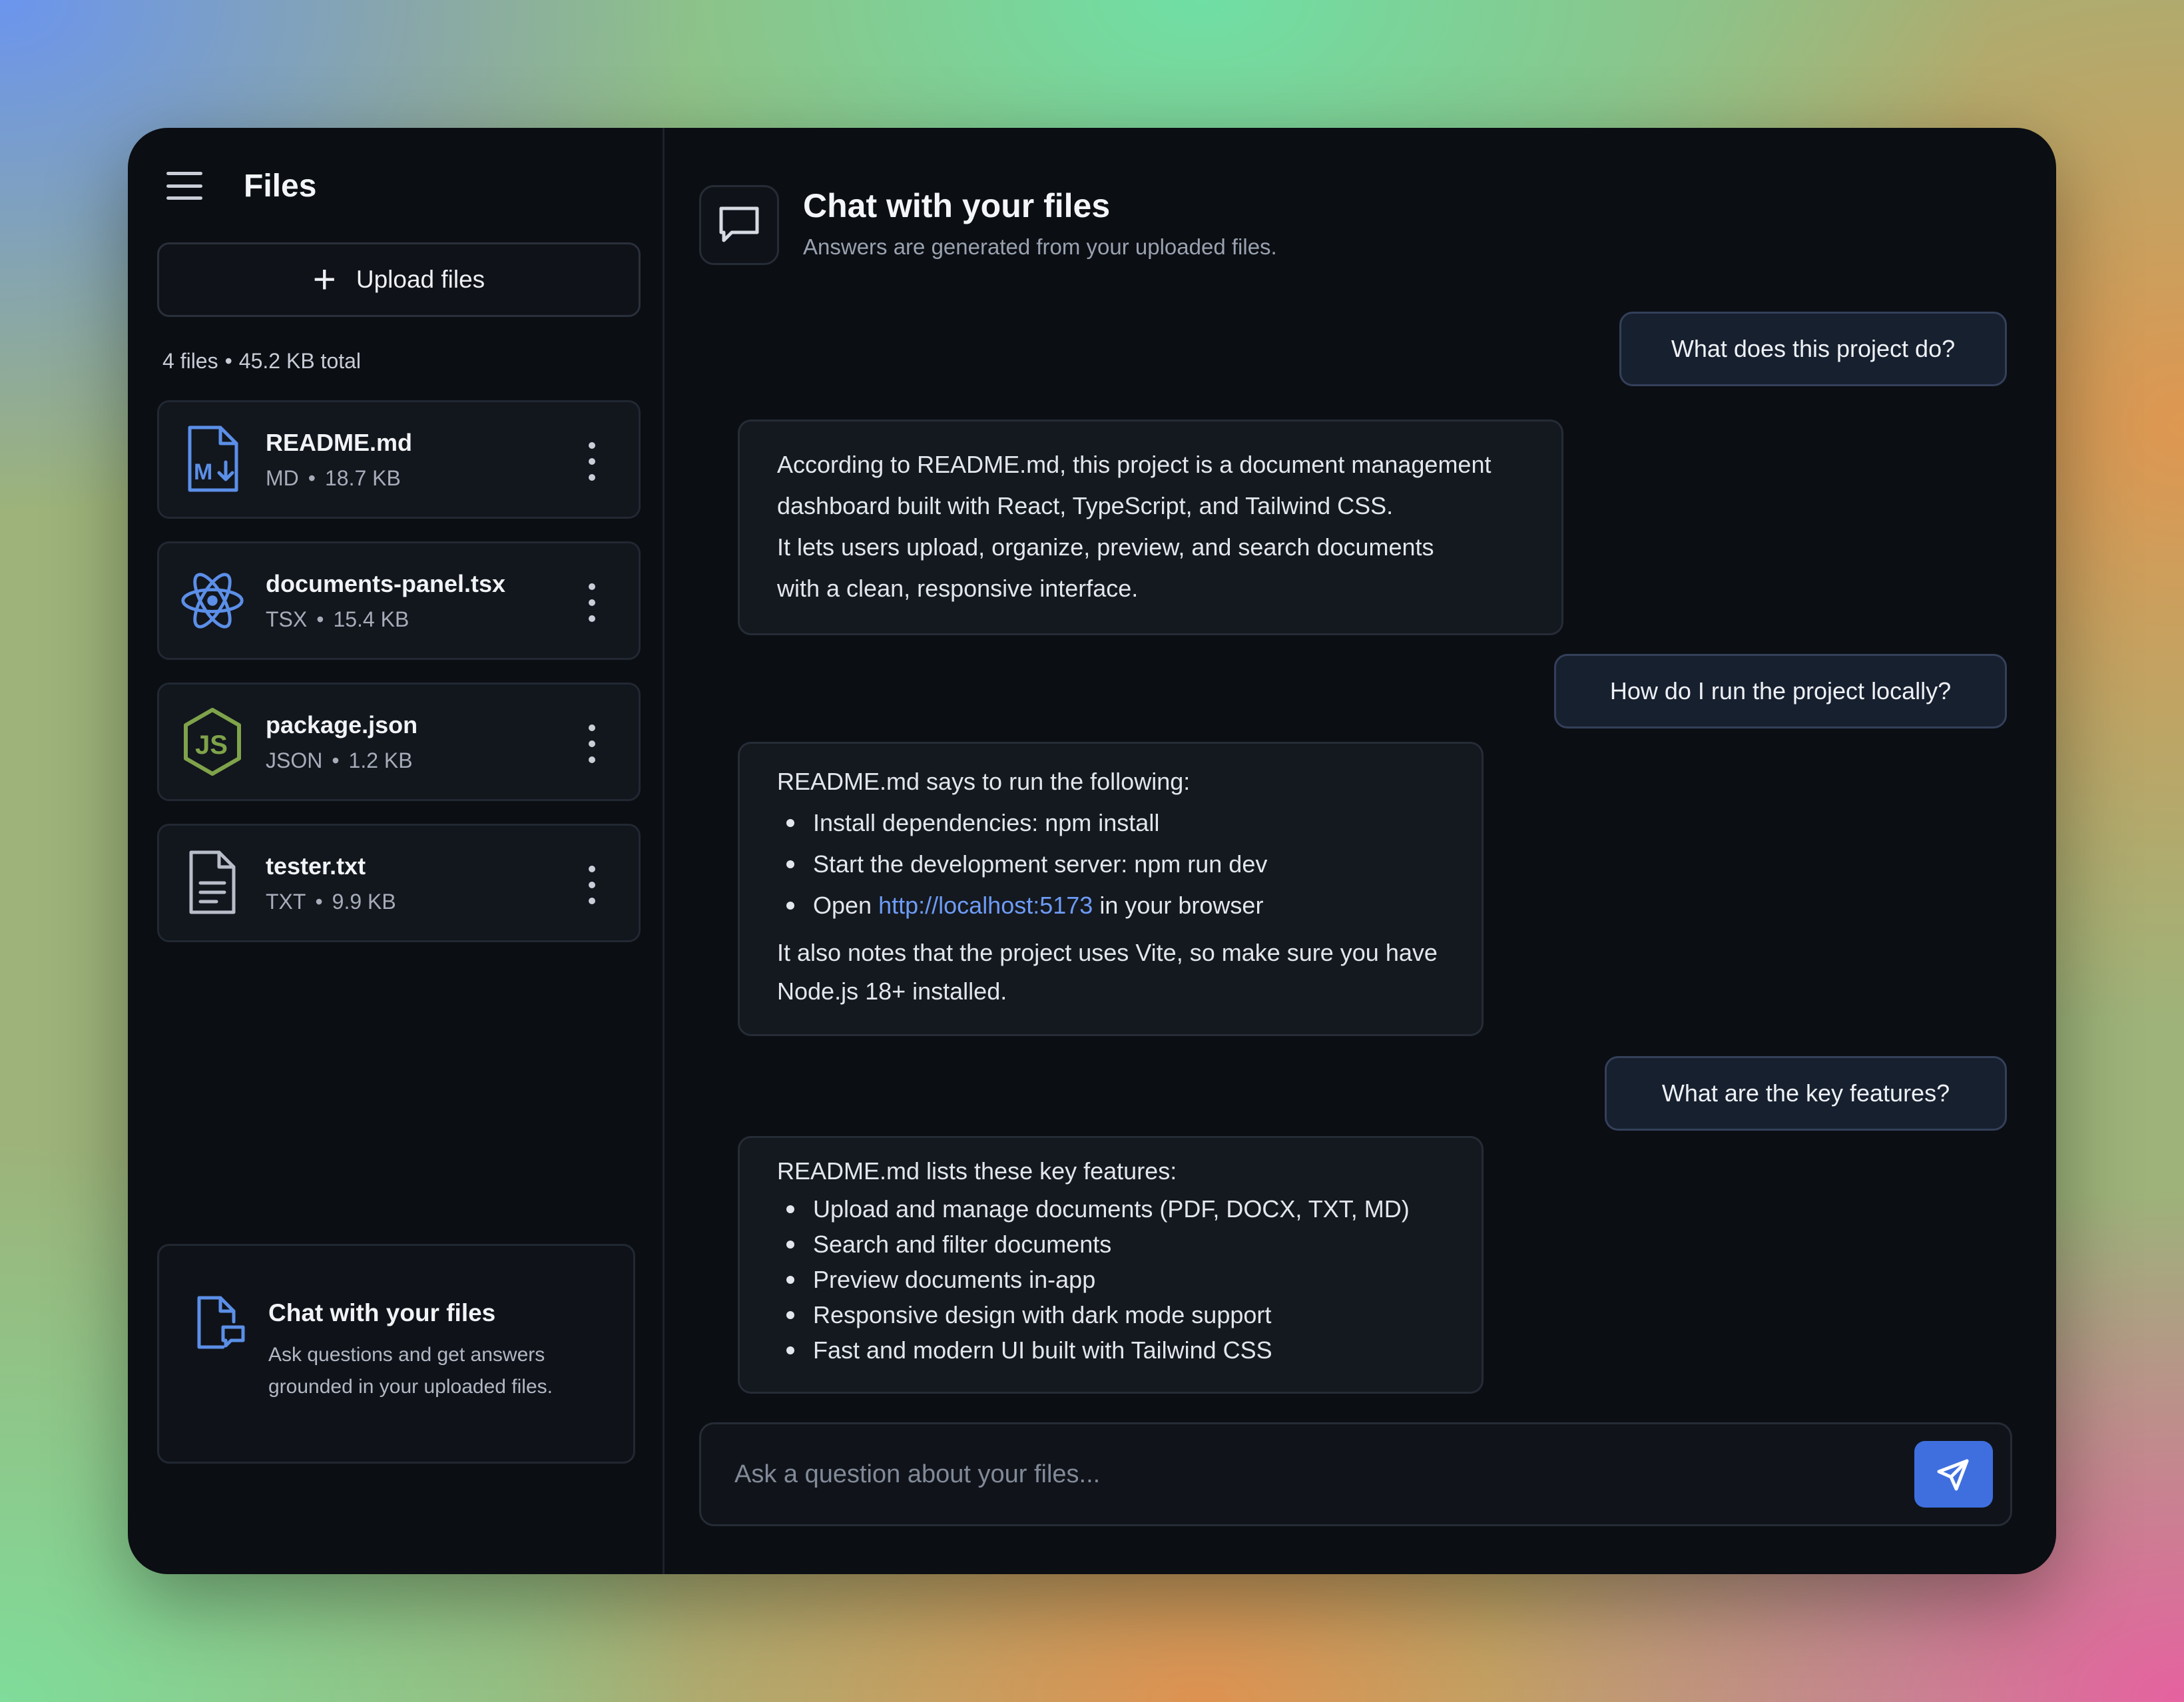  I want to click on svg-text: JS, so click(211, 745).